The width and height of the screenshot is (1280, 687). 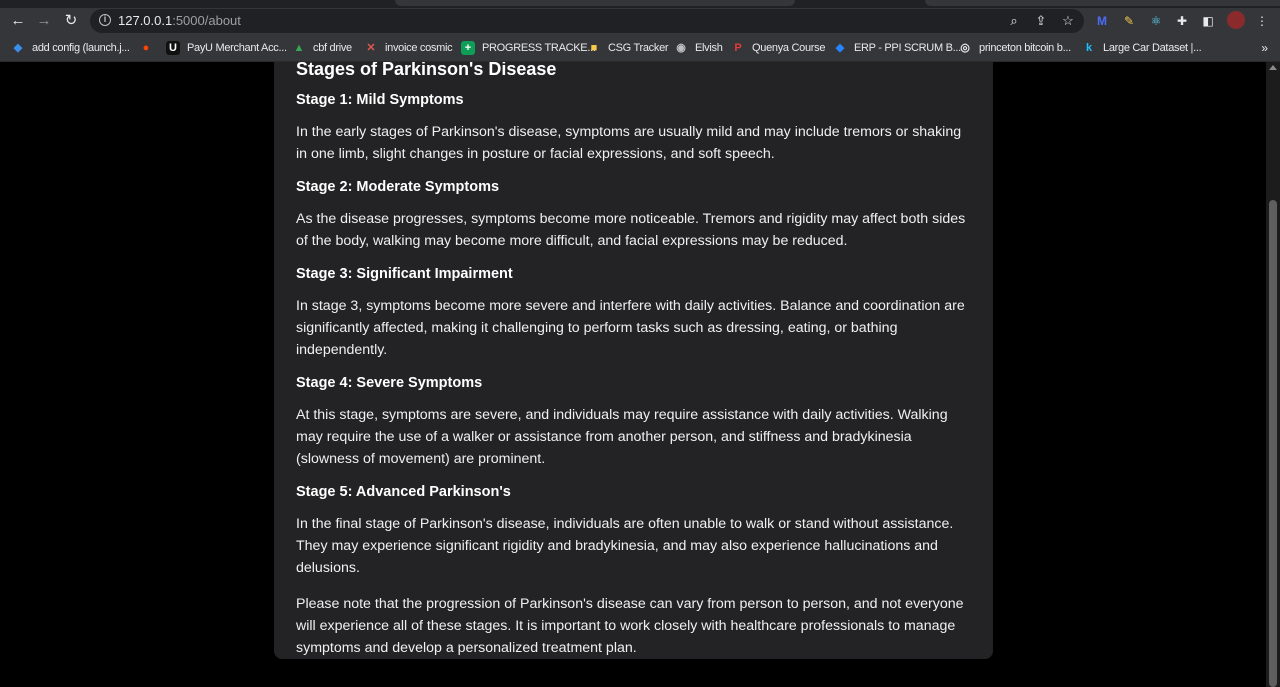 I want to click on address-bar: i 127.0.0.1:5000/about ⌕ ⇪ ☆, so click(x=587, y=21).